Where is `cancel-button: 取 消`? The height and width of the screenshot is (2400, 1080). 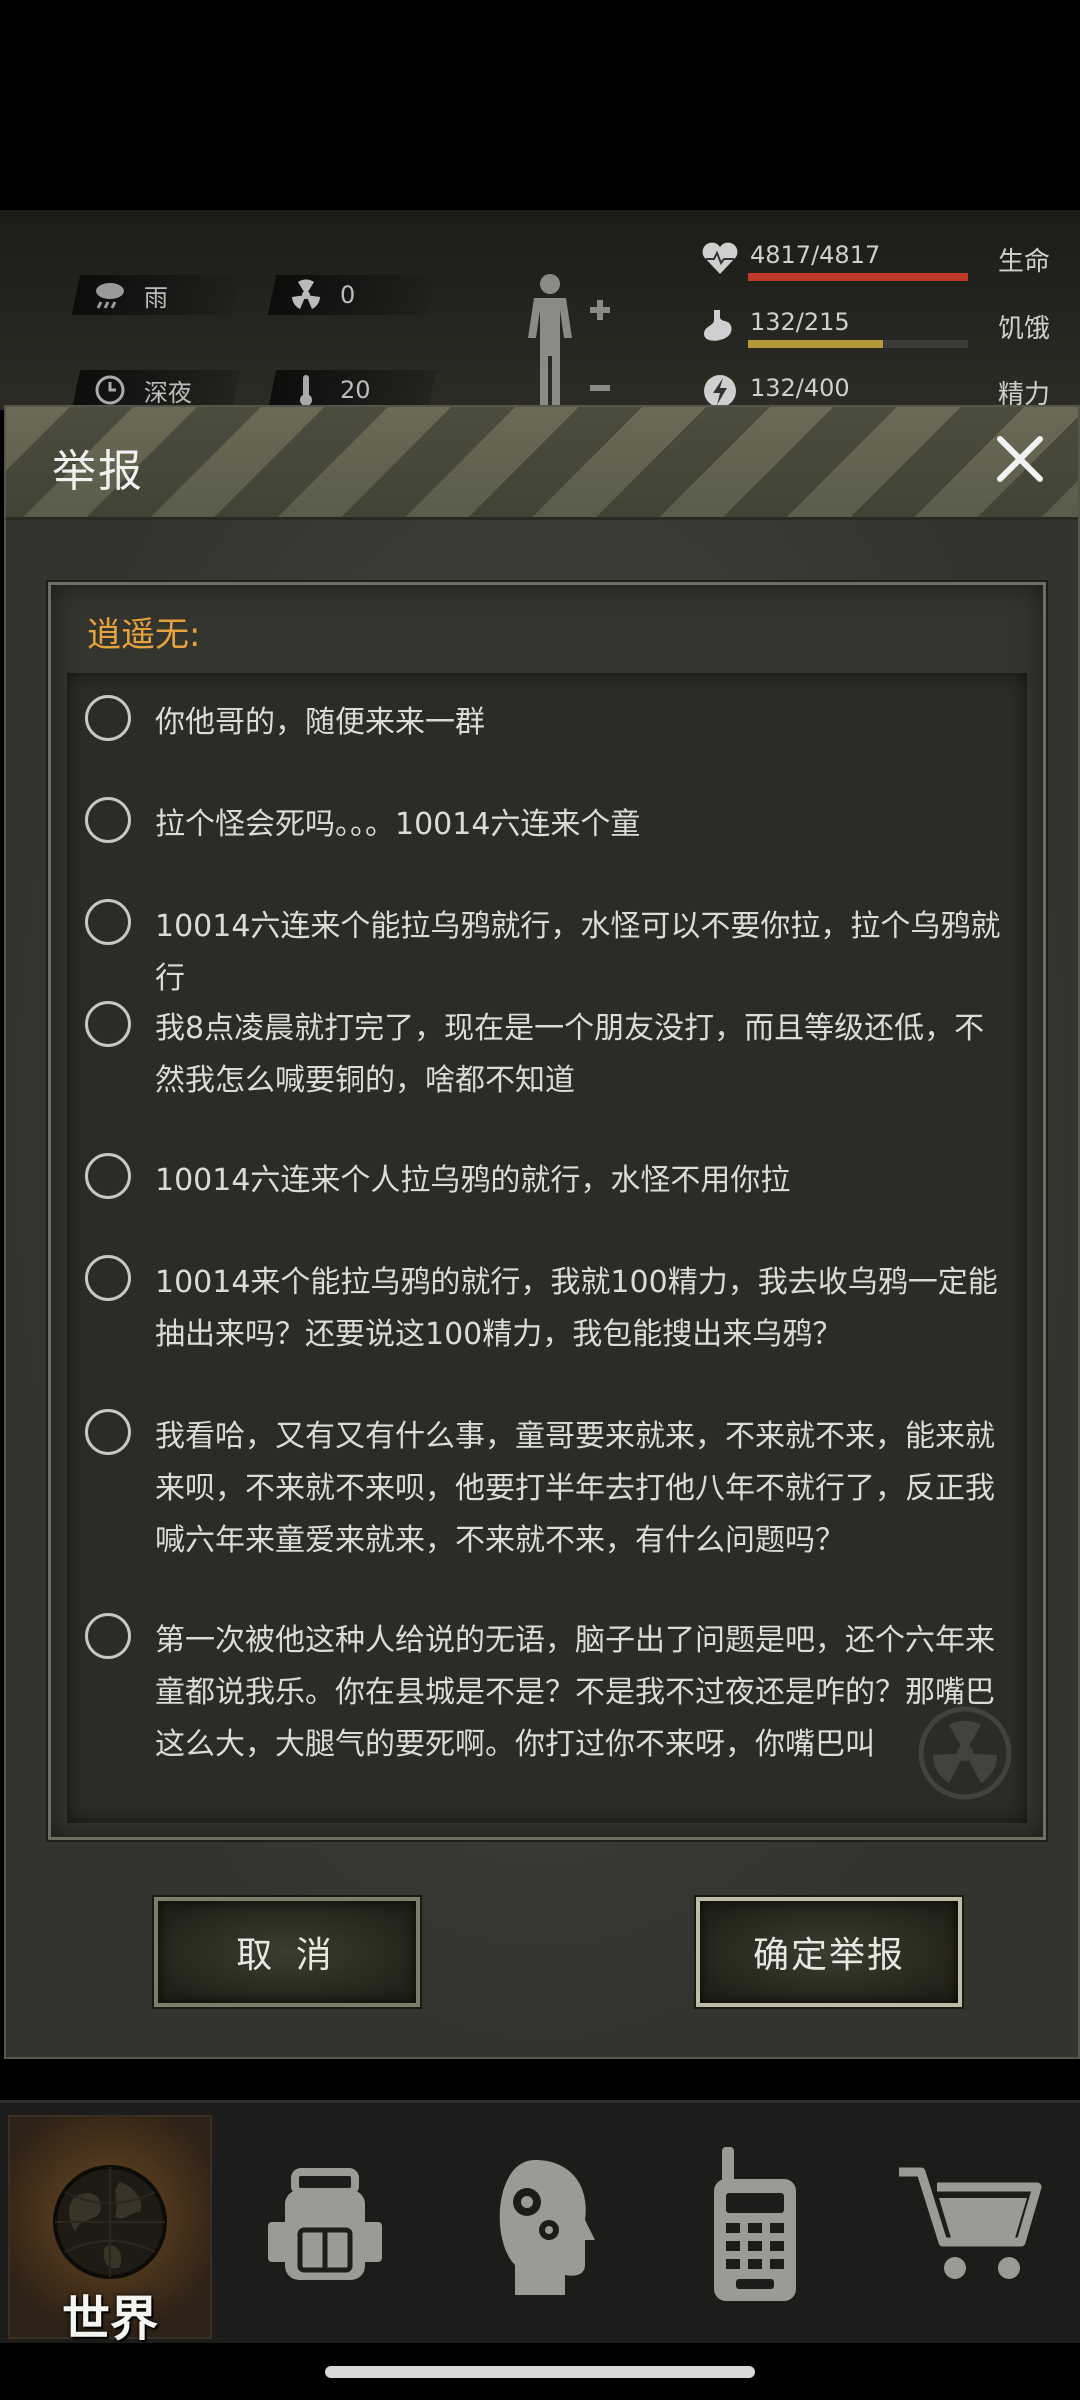
cancel-button: 取 消 is located at coordinates (287, 1952).